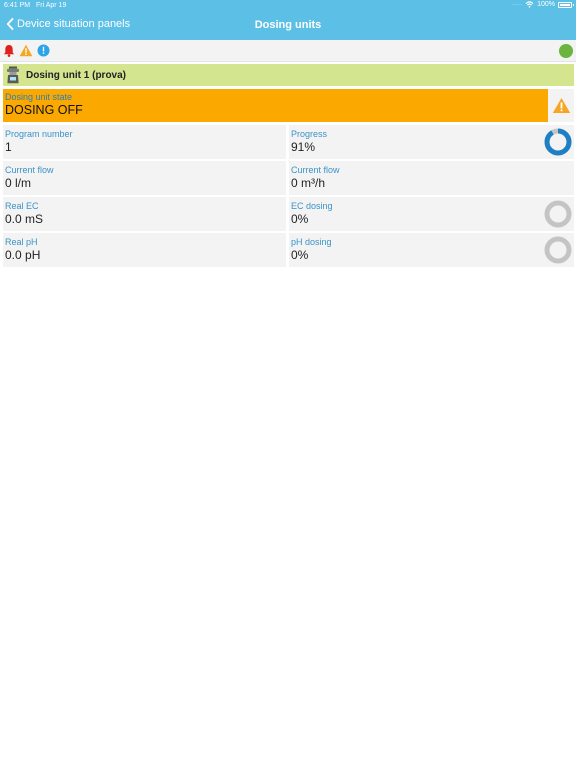  What do you see at coordinates (144, 178) in the screenshot?
I see `current-flow-lpm-cell: Current flow 0 l/m` at bounding box center [144, 178].